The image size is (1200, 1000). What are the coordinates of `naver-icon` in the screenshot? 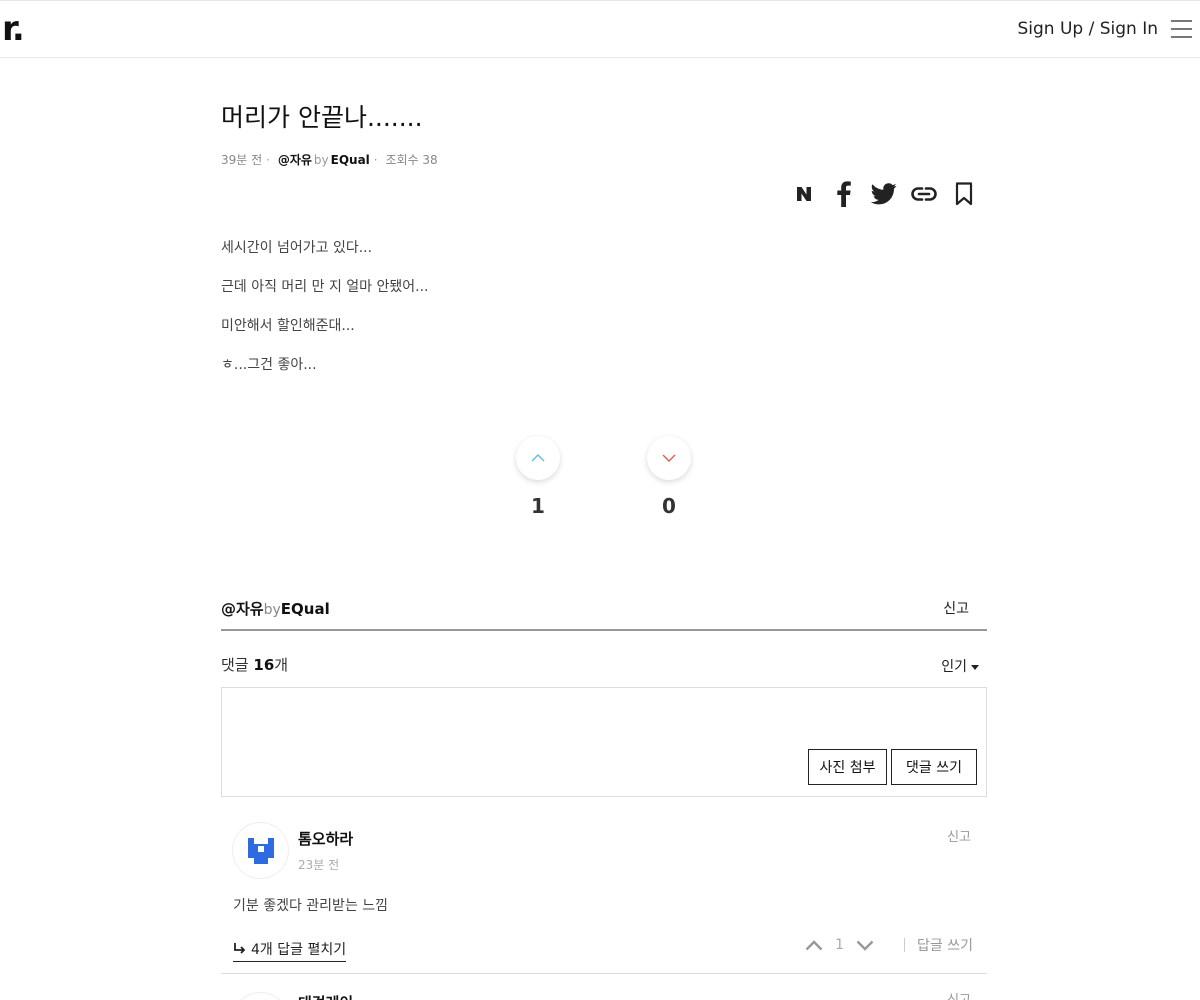 It's located at (804, 194).